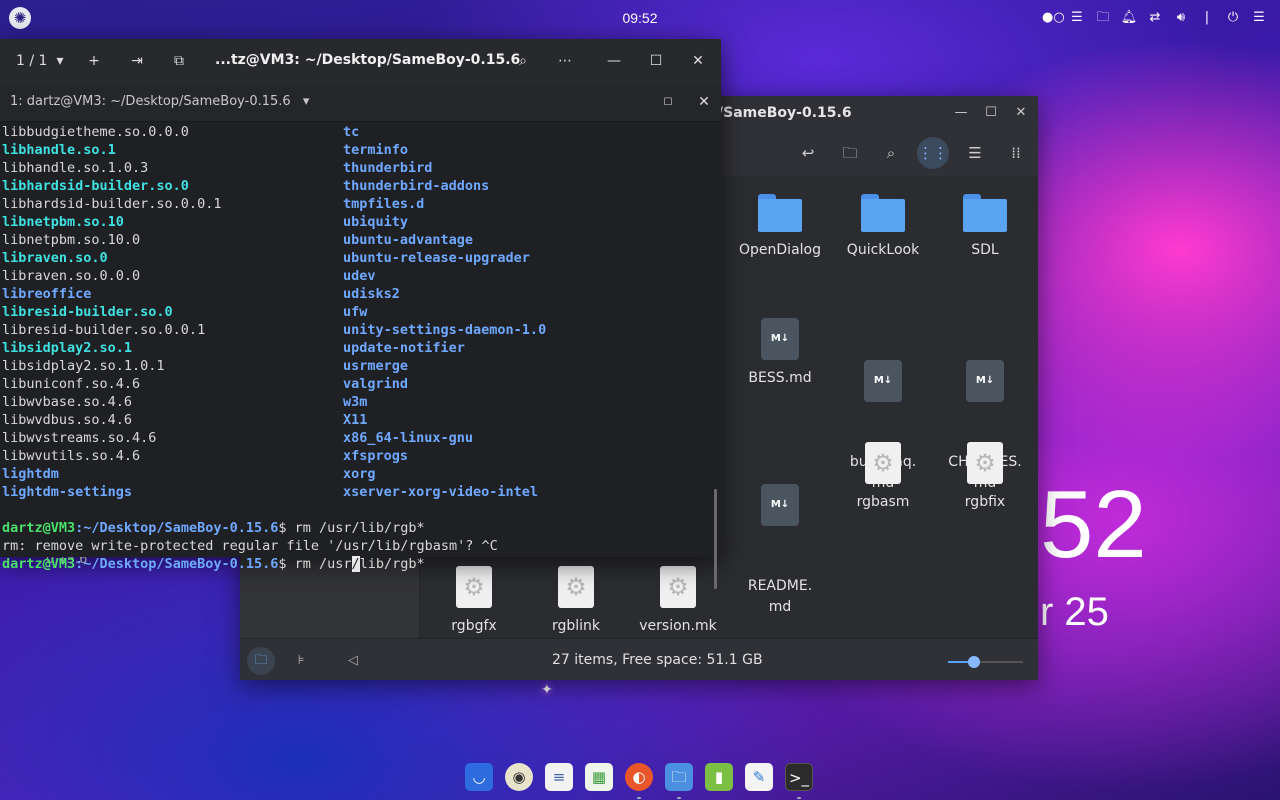 The width and height of the screenshot is (1280, 800). I want to click on dock-item: ▦, so click(599, 777).